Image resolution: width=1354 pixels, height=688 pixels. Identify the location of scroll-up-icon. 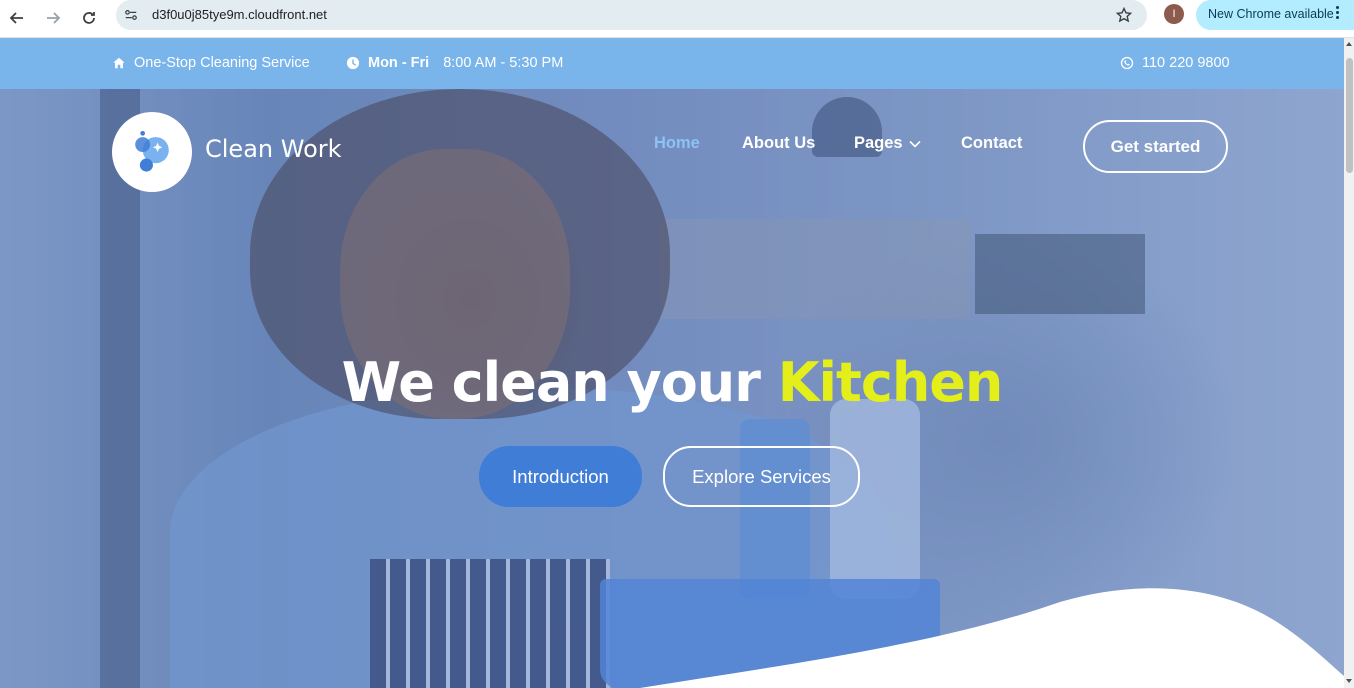
(1349, 44).